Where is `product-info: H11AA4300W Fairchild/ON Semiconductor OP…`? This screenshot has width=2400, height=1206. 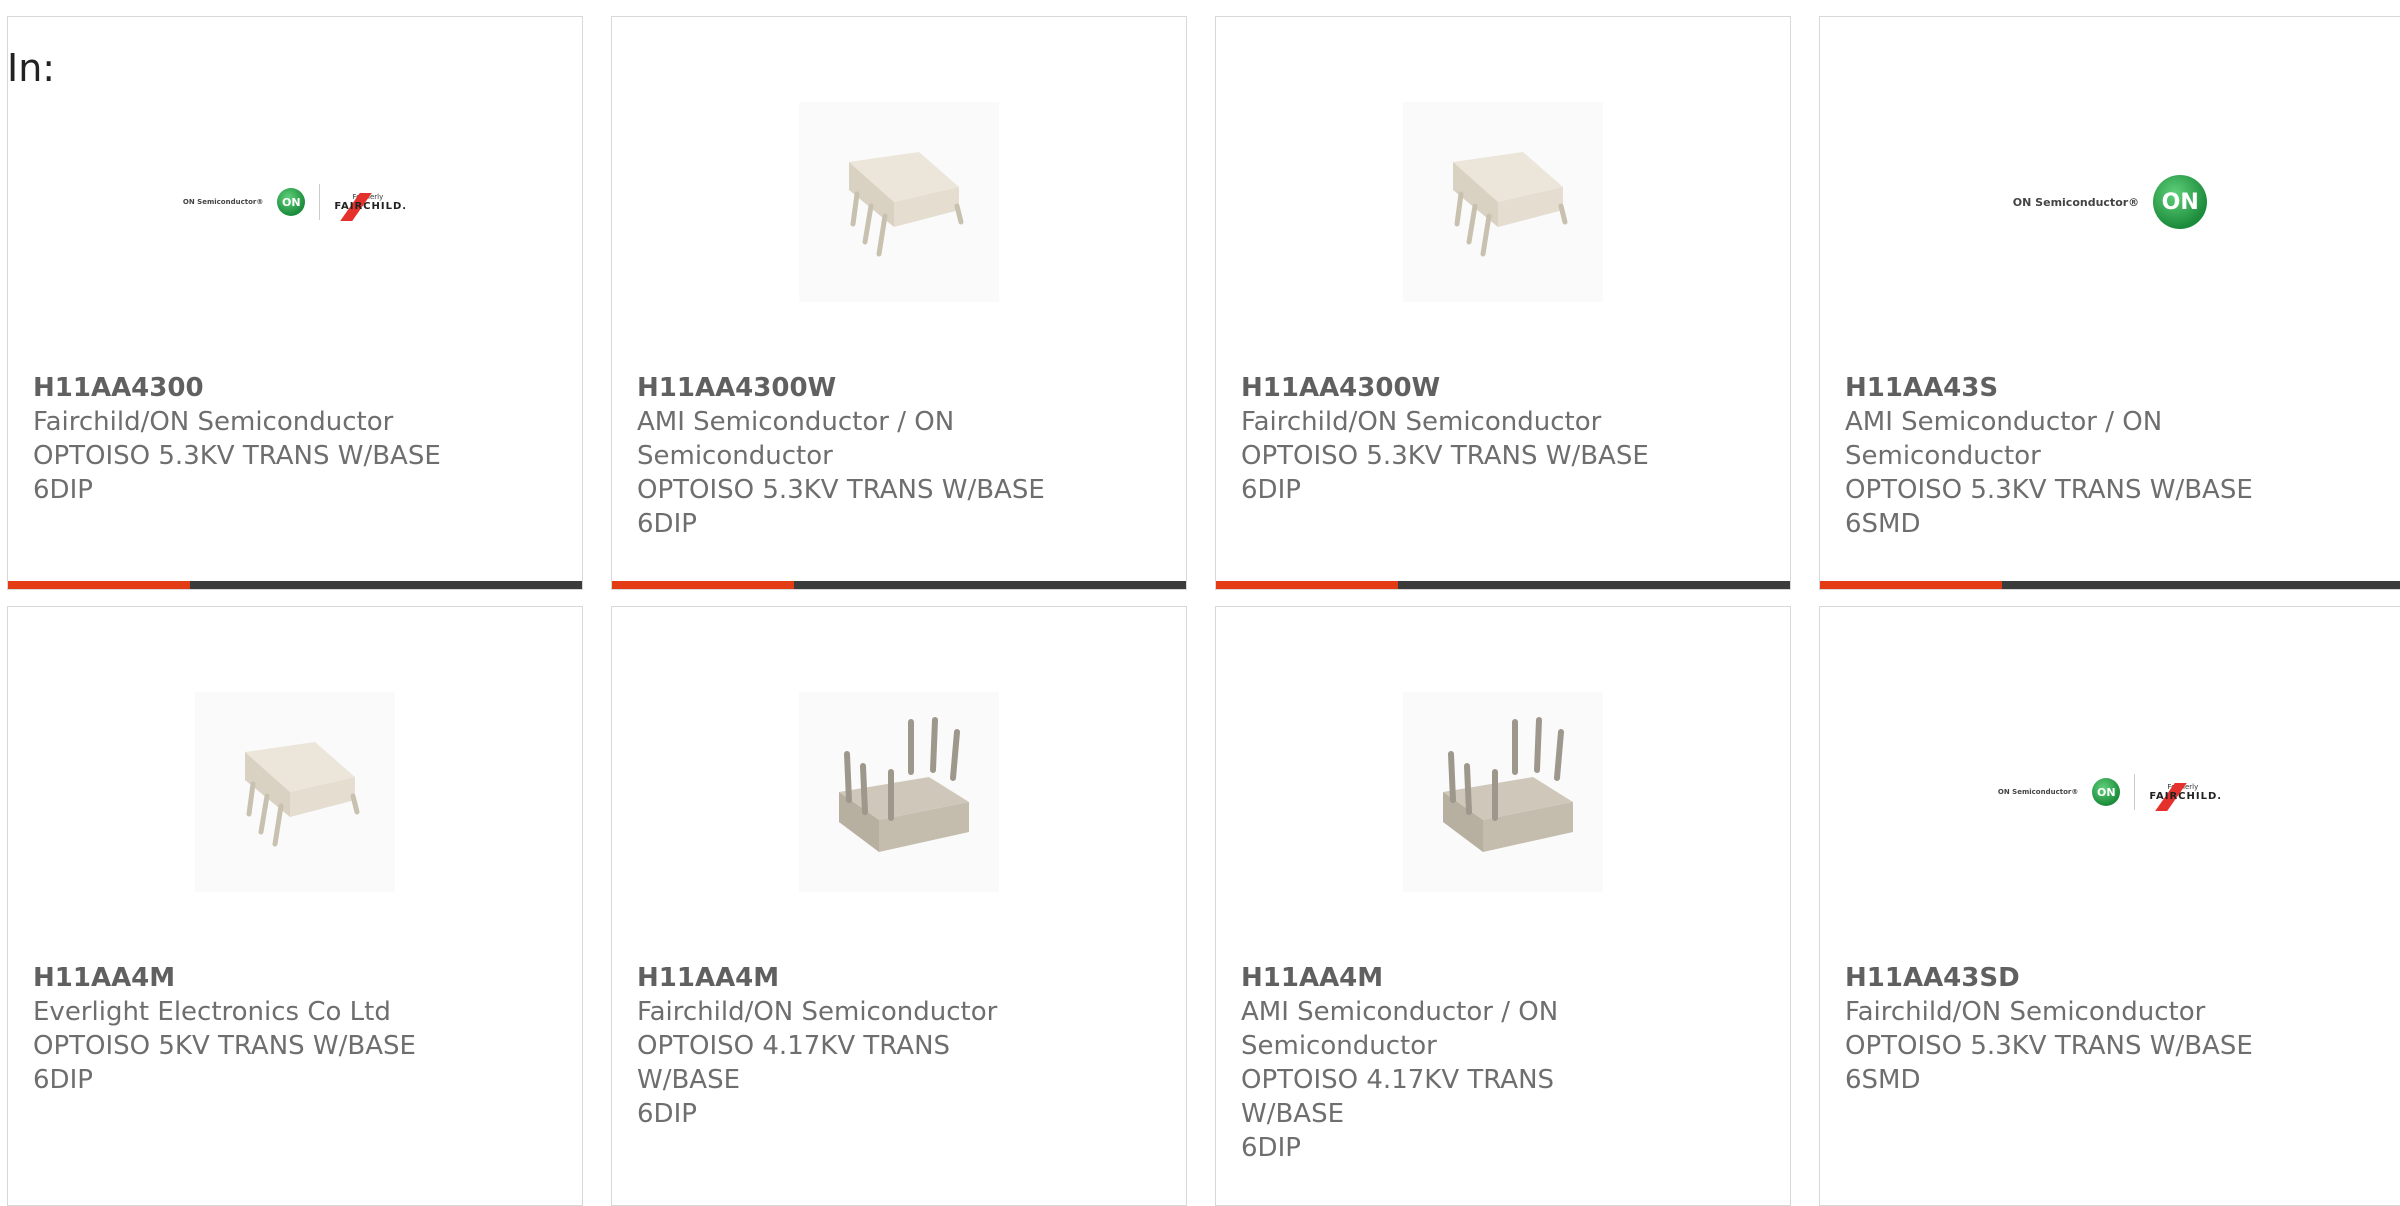
product-info: H11AA4300W Fairchild/ON Semiconductor OP… is located at coordinates (1451, 439).